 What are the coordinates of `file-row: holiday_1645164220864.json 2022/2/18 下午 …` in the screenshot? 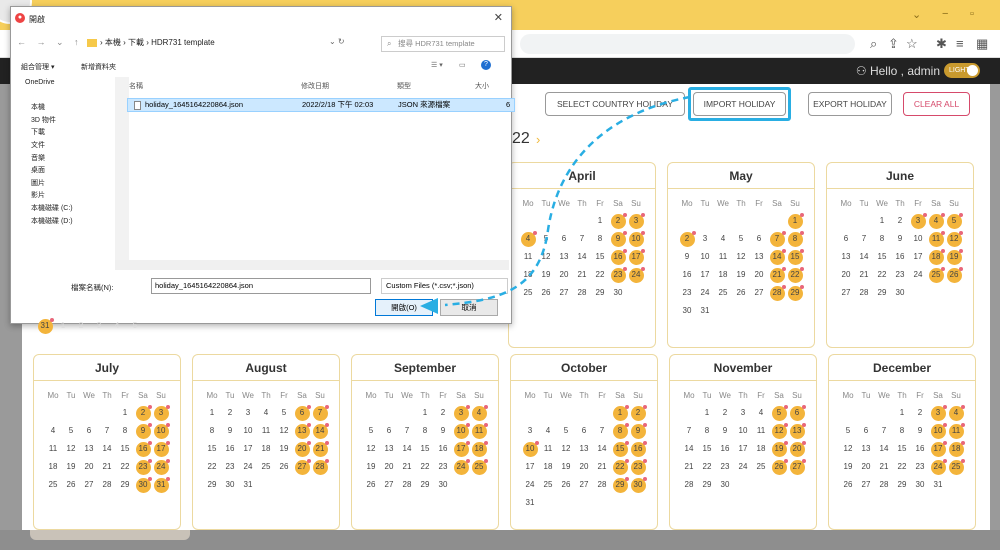 It's located at (321, 105).